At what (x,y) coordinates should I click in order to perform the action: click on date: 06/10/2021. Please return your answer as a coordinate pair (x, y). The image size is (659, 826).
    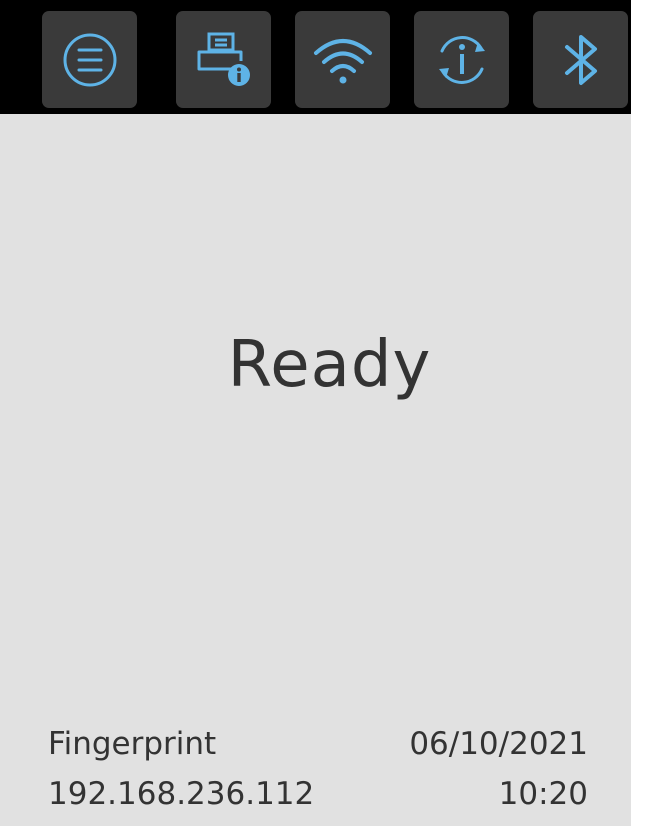
    Looking at the image, I should click on (498, 744).